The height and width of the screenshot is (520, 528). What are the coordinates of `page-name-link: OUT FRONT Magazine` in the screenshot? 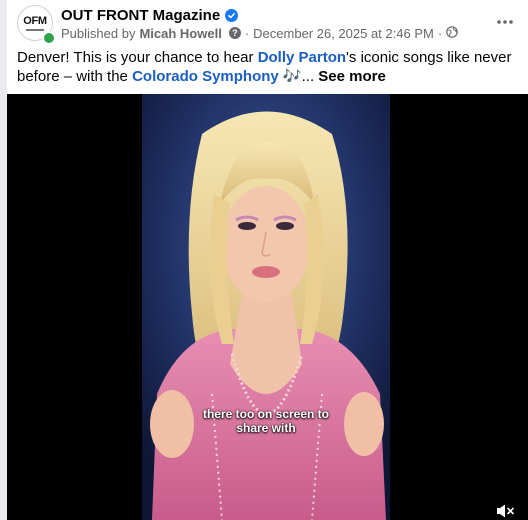 It's located at (140, 15).